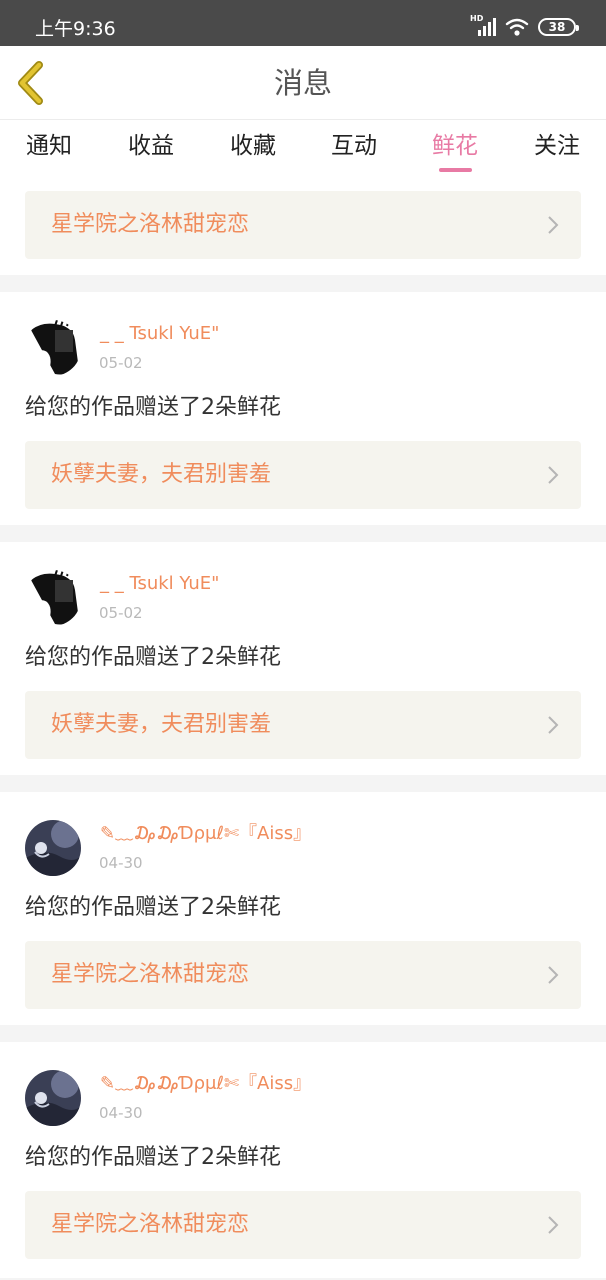 The width and height of the screenshot is (606, 1280). Describe the element at coordinates (354, 146) in the screenshot. I see `tab-interactions: 互动` at that location.